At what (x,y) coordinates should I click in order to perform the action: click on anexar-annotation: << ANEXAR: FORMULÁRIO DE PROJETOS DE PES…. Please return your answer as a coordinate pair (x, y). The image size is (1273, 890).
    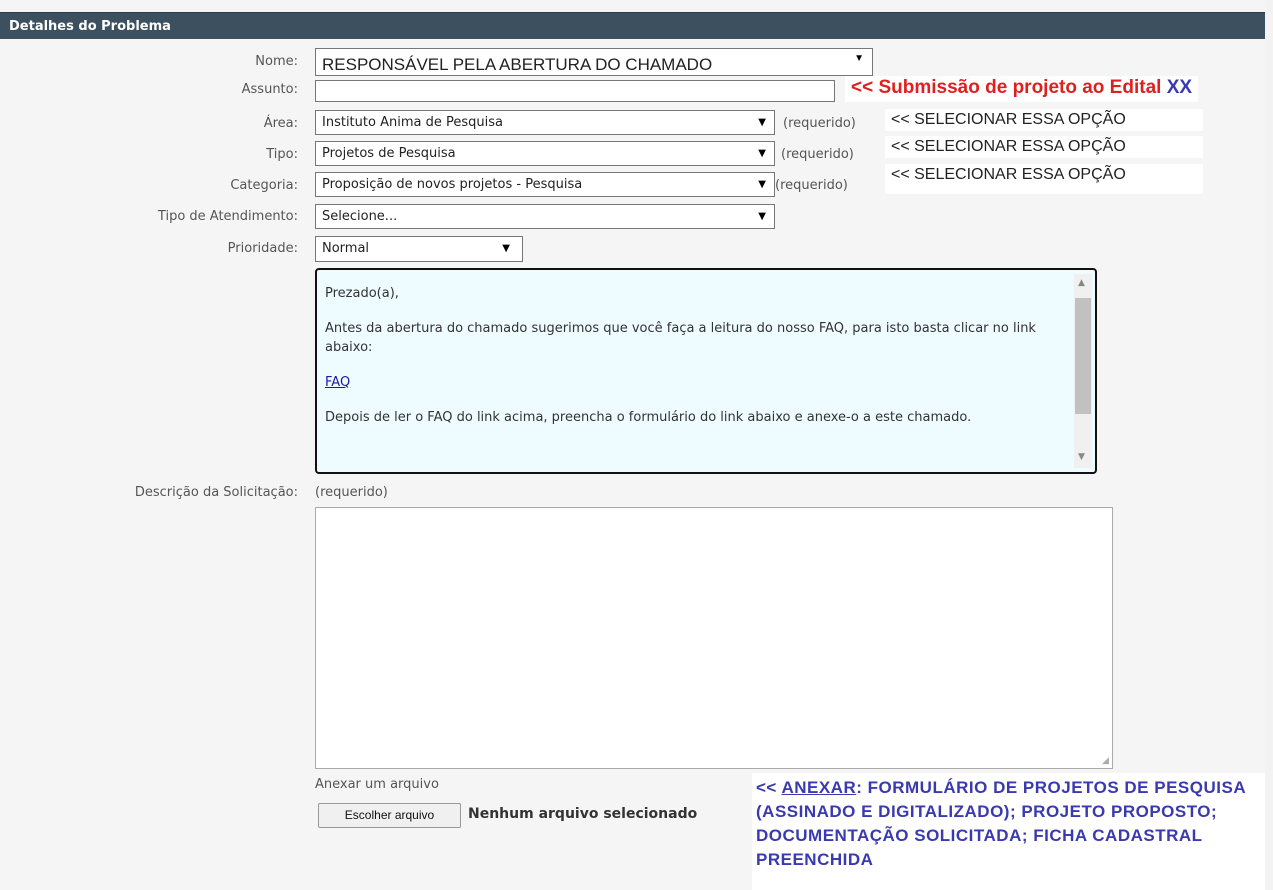
    Looking at the image, I should click on (1008, 831).